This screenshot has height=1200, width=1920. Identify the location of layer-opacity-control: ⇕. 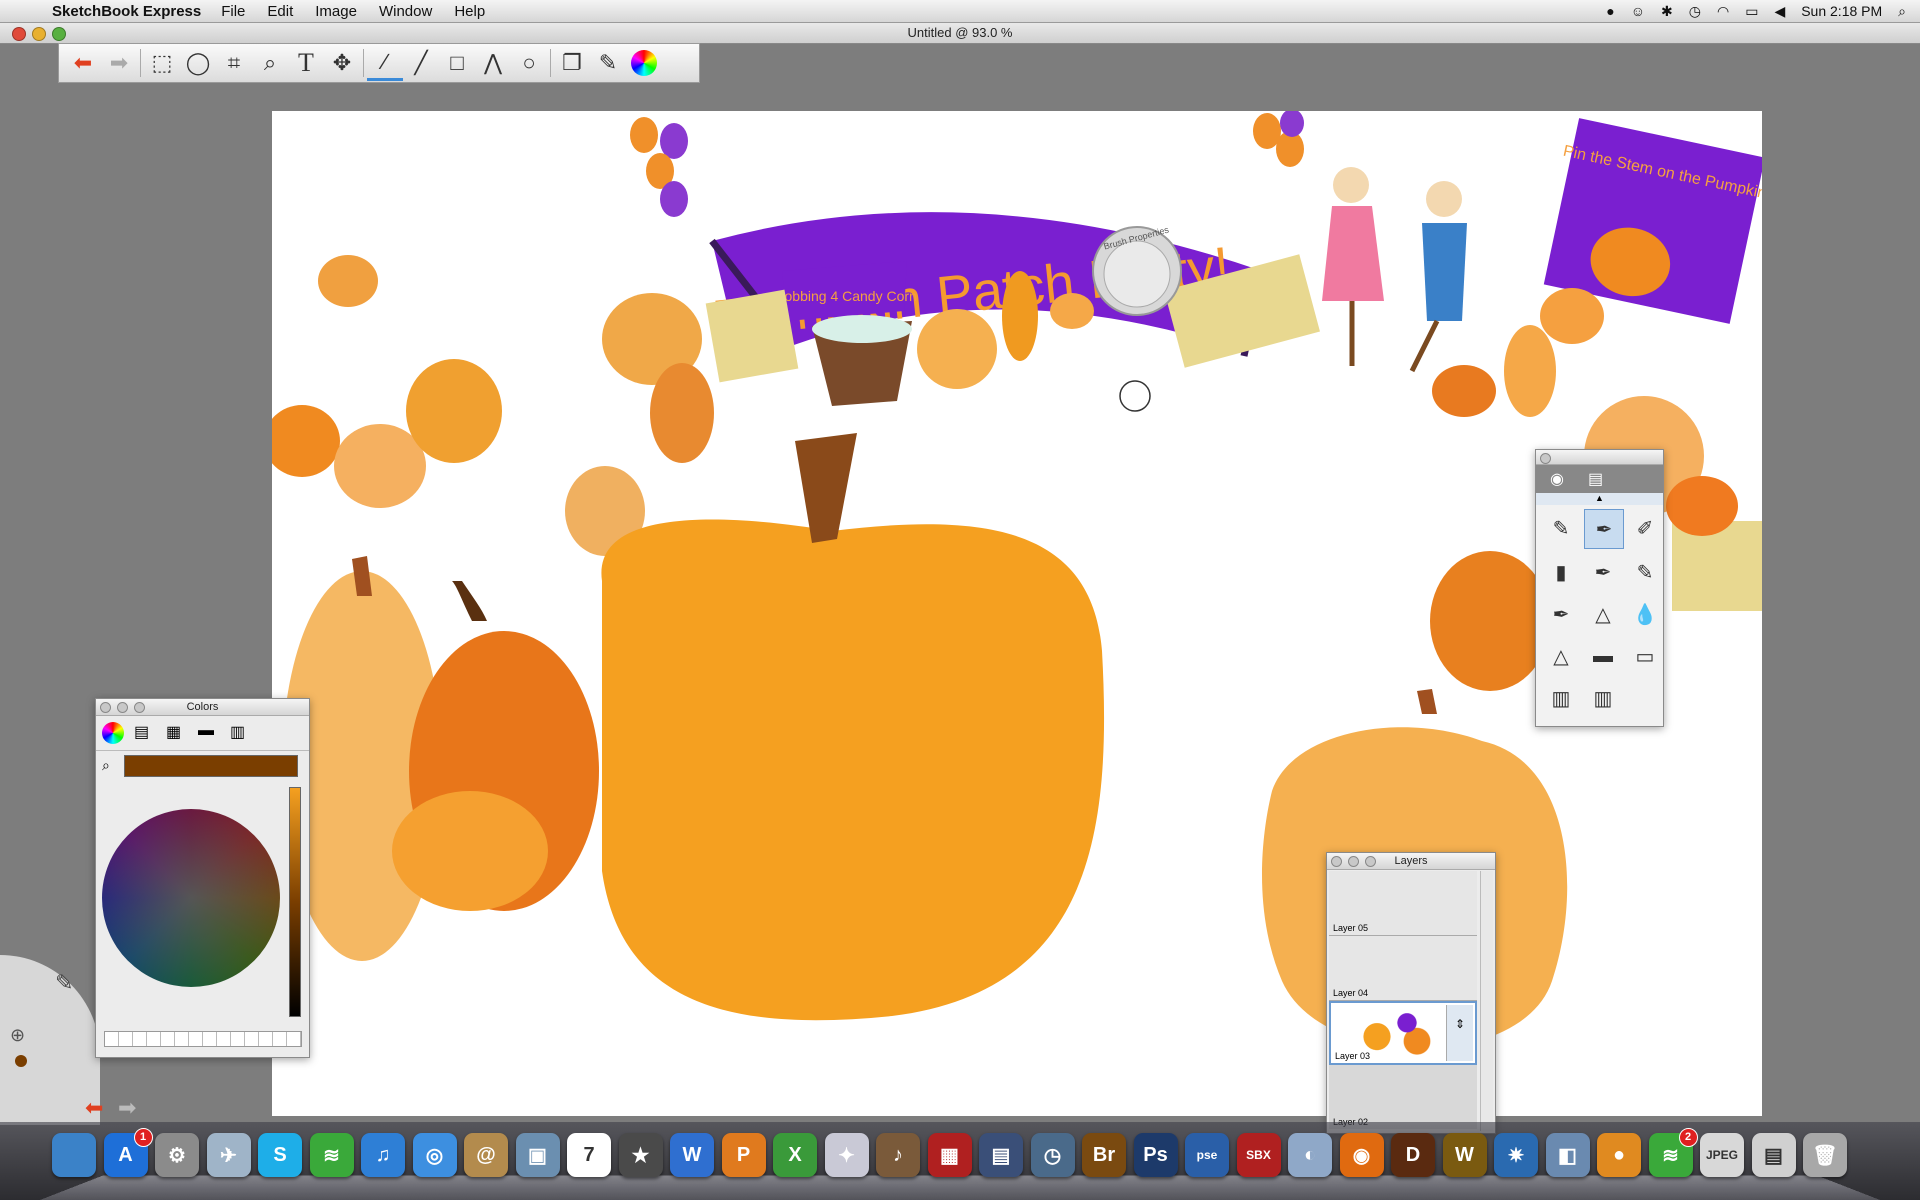
(1459, 1033).